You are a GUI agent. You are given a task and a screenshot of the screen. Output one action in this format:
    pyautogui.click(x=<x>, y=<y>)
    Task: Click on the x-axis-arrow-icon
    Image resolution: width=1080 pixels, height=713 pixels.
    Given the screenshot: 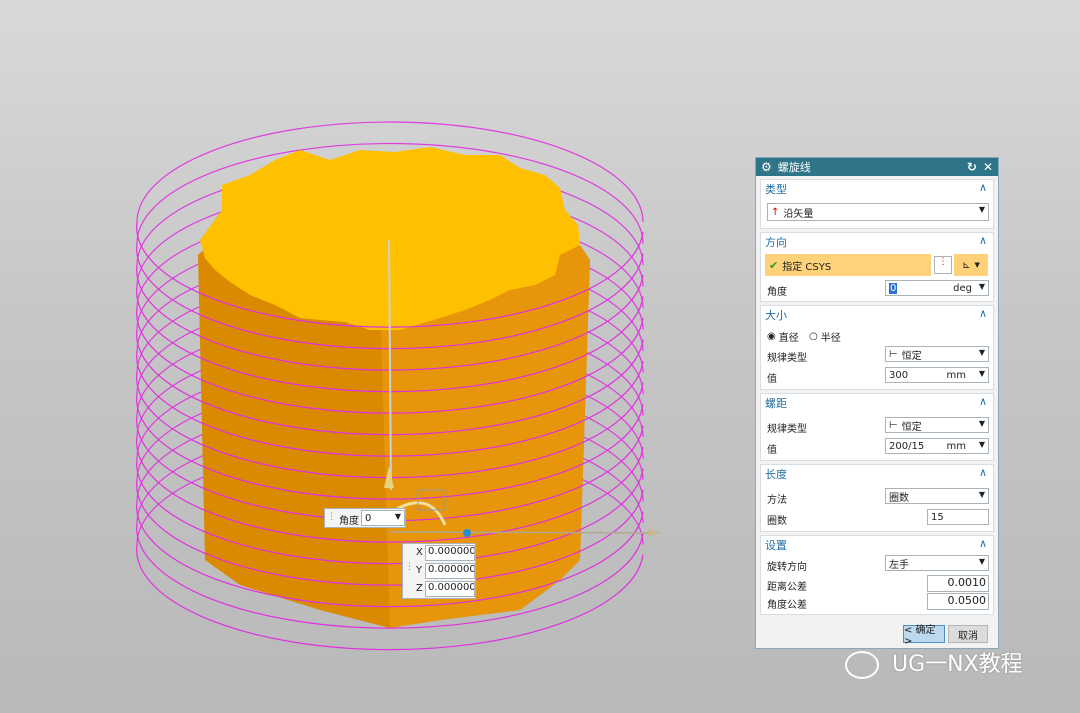 What is the action you would take?
    pyautogui.click(x=654, y=533)
    